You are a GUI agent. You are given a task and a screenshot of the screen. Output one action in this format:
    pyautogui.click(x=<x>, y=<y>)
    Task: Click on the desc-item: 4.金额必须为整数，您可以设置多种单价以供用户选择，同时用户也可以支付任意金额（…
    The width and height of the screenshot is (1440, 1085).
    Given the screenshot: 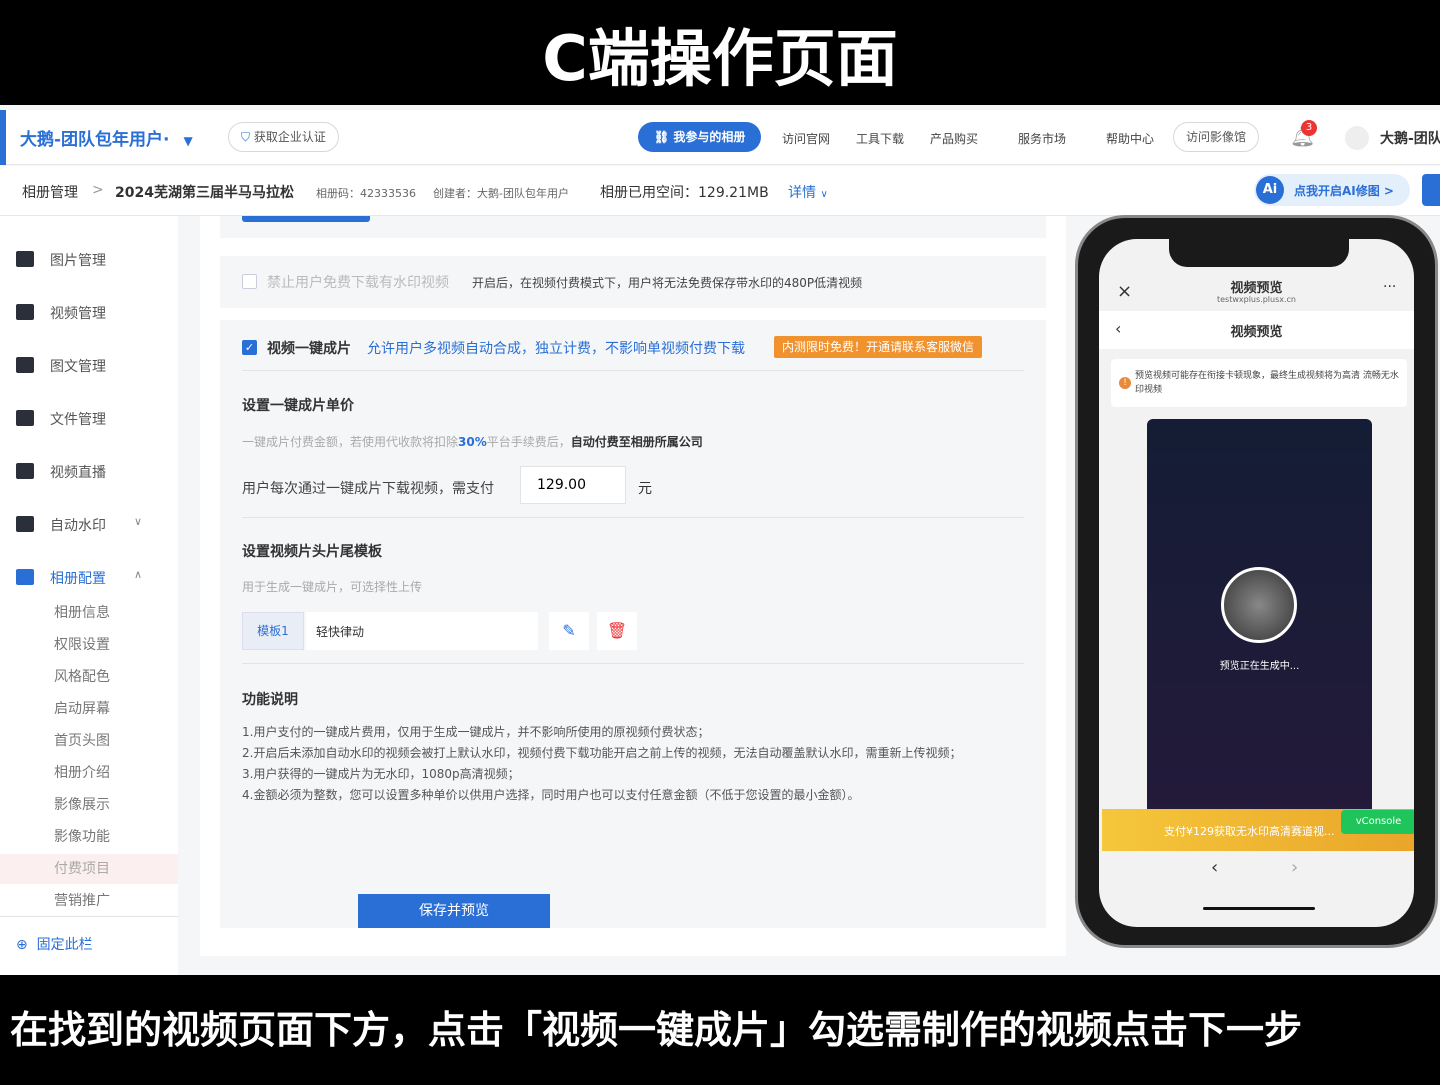 What is the action you would take?
    pyautogui.click(x=551, y=795)
    